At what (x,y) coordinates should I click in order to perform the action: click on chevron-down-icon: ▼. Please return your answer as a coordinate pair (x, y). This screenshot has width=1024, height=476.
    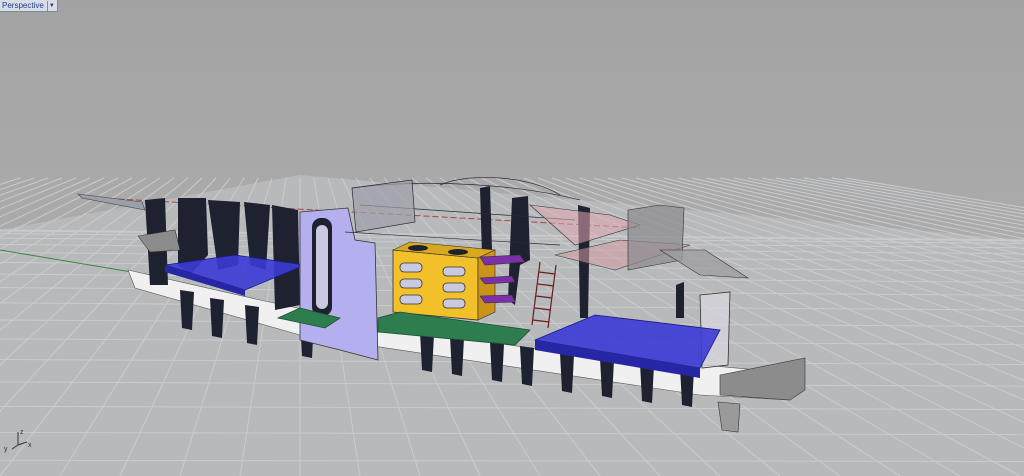
    Looking at the image, I should click on (51, 5).